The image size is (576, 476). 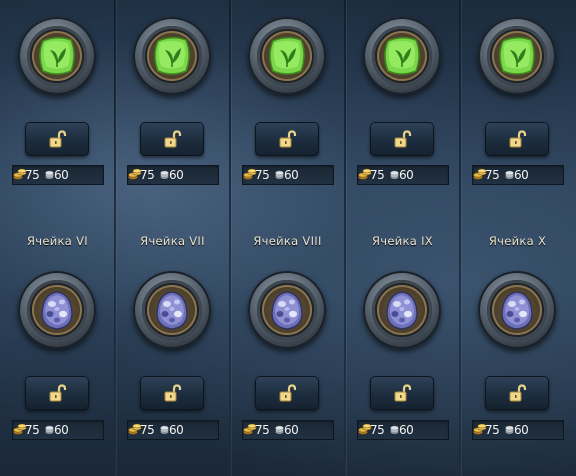 I want to click on cell-label: Ячейка VII, so click(x=172, y=241).